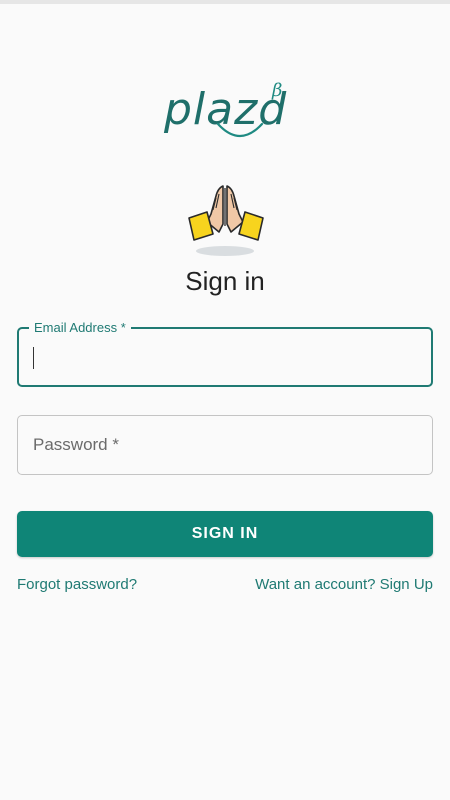 The height and width of the screenshot is (800, 450). What do you see at coordinates (225, 353) in the screenshot?
I see `email-field: Email Address *` at bounding box center [225, 353].